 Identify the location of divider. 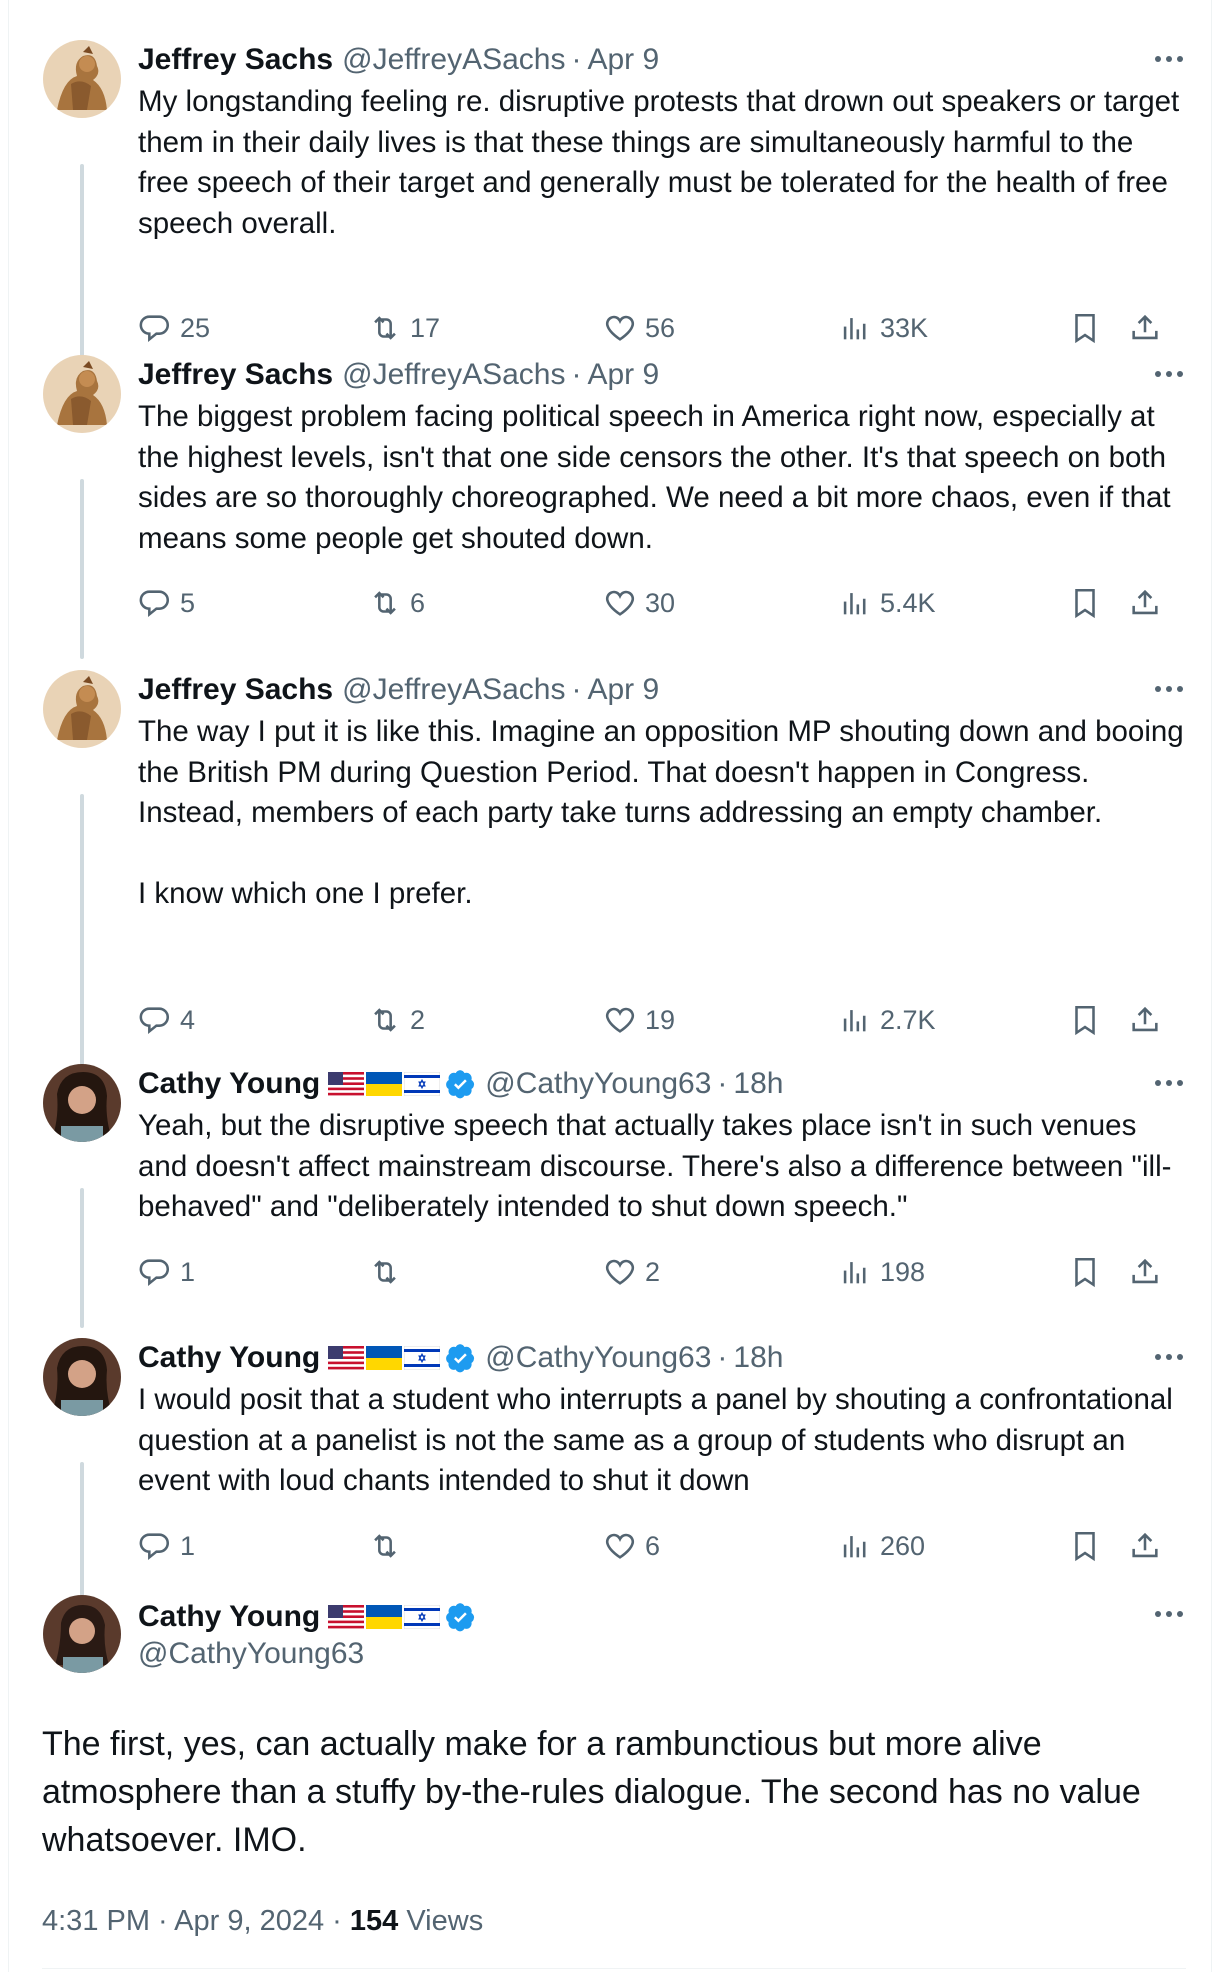
(614, 1968).